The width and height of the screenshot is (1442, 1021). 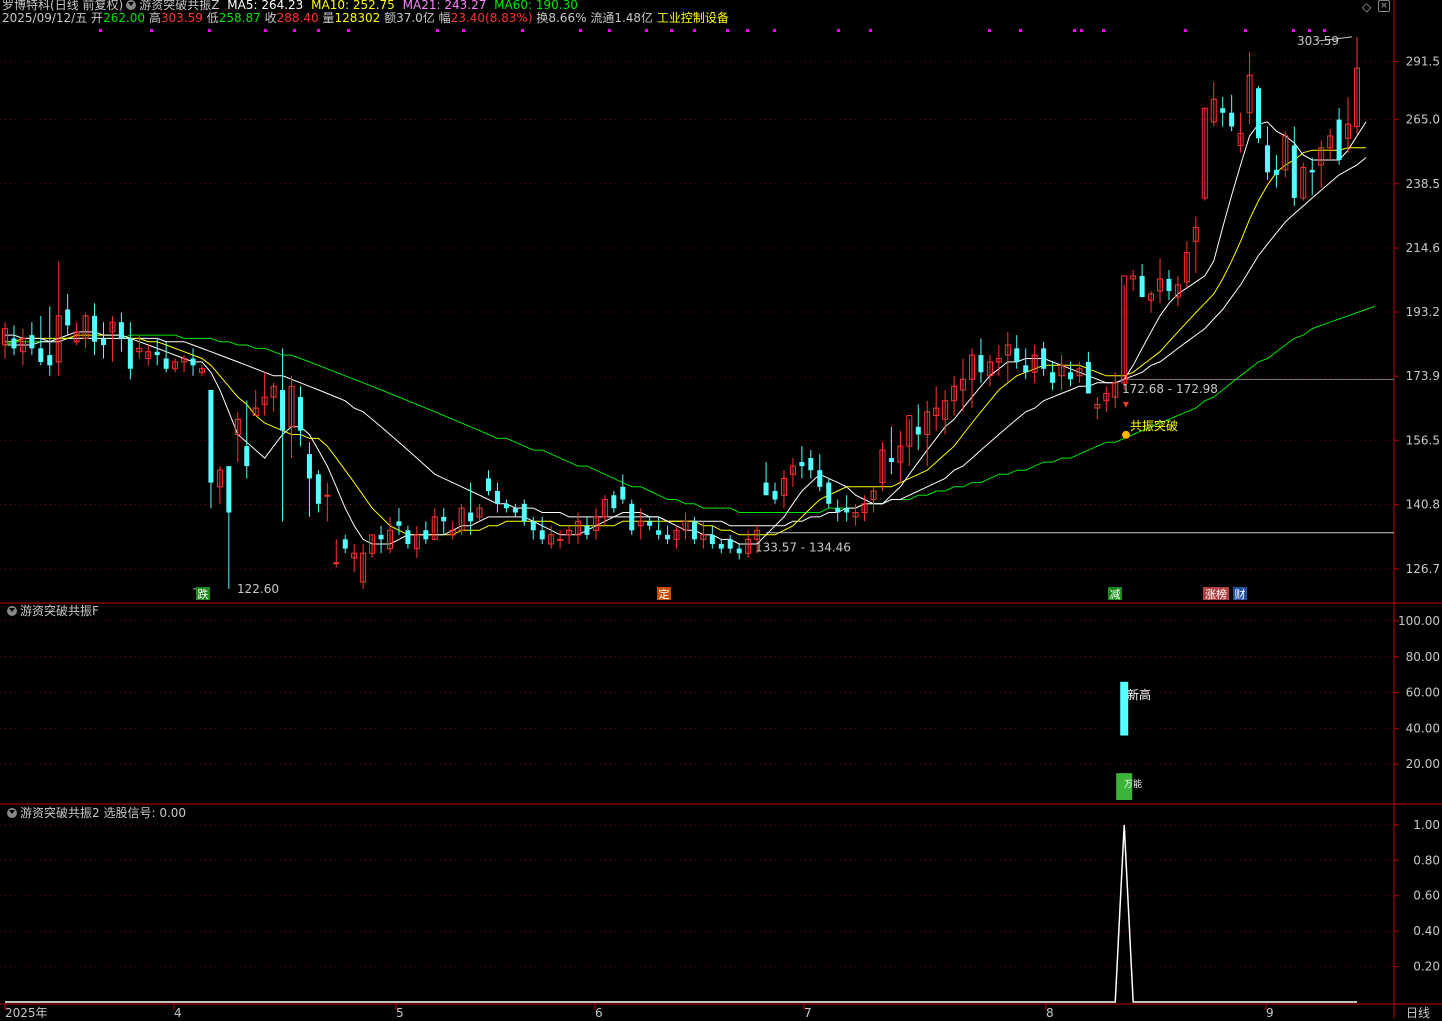 What do you see at coordinates (145, 813) in the screenshot?
I see `signal-value: 选股信号: 0.00` at bounding box center [145, 813].